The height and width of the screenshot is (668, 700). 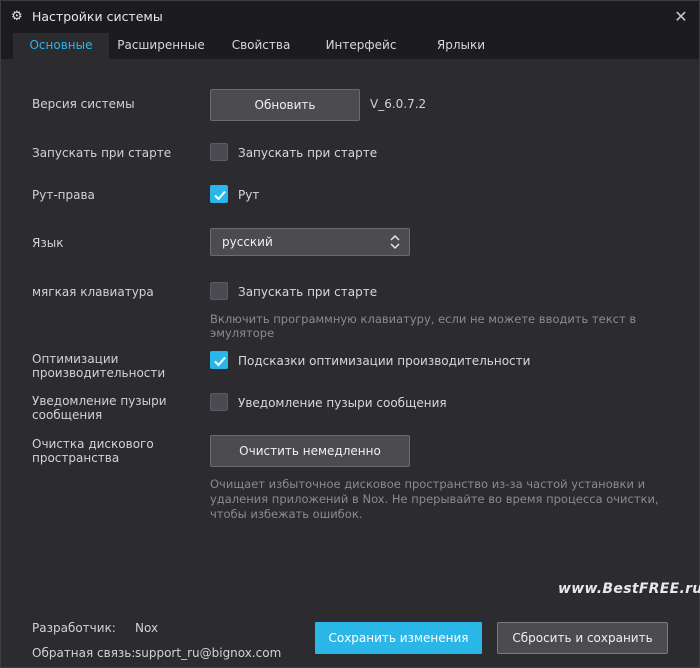 I want to click on language-select-value: русский, so click(x=247, y=242).